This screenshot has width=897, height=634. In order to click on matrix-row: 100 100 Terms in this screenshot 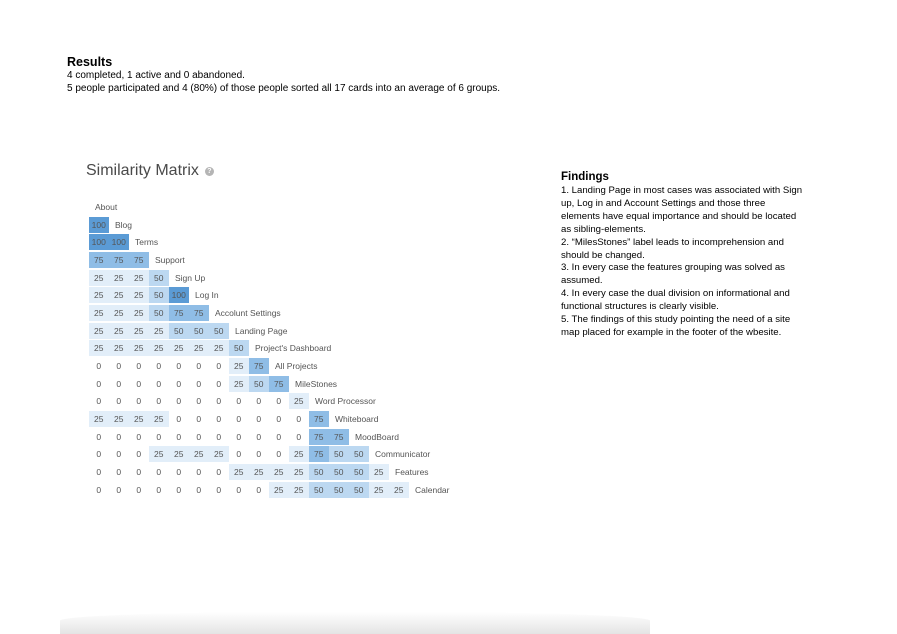, I will do `click(269, 242)`.